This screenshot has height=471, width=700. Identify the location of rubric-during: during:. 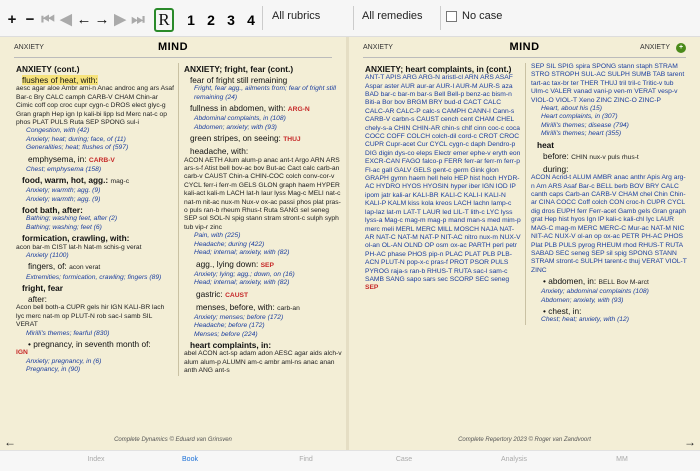
(610, 169).